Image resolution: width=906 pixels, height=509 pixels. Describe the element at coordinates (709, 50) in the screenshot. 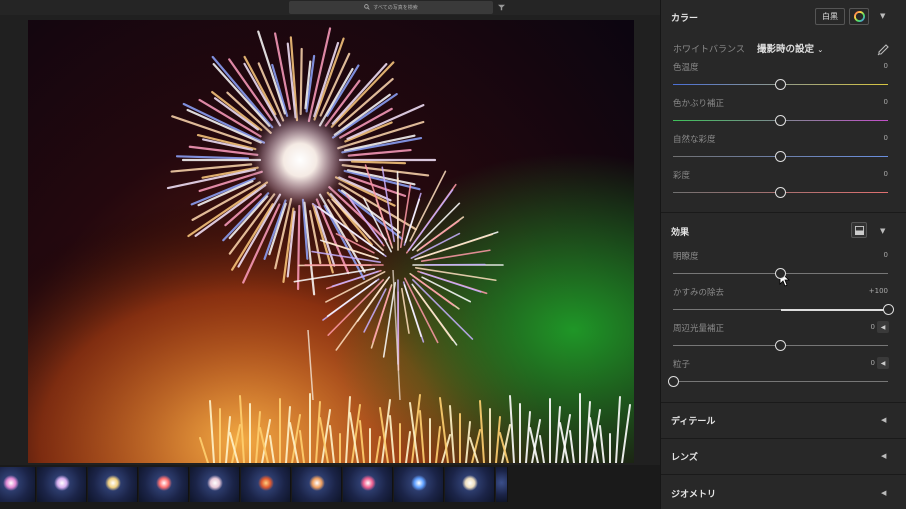

I see `white-balance-label: ホワイトバランス` at that location.